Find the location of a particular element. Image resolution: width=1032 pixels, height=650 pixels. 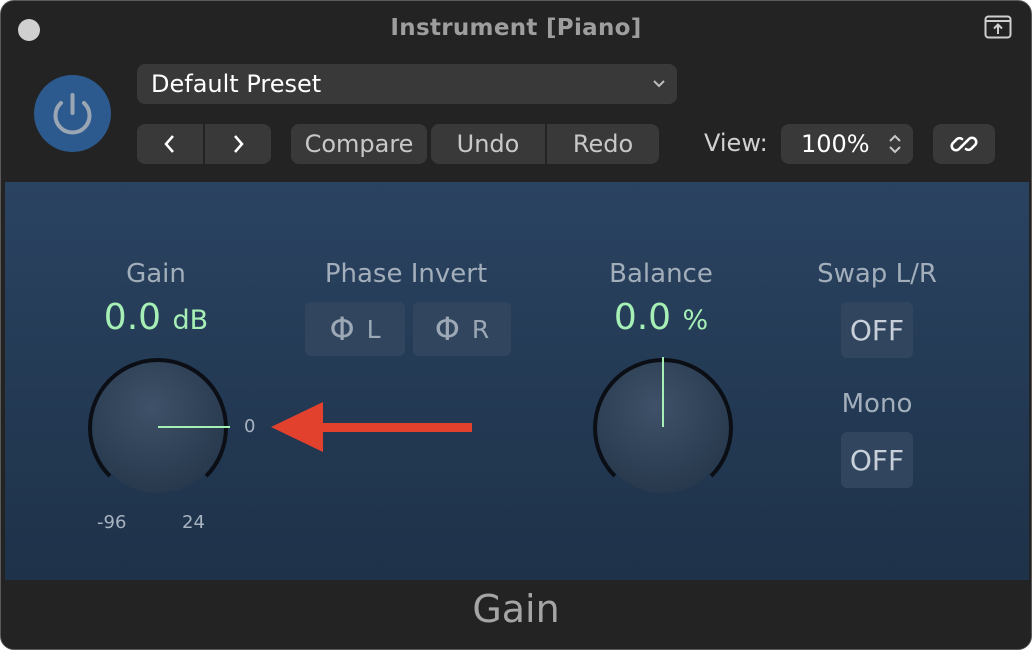

balance-label: Balance is located at coordinates (661, 274).